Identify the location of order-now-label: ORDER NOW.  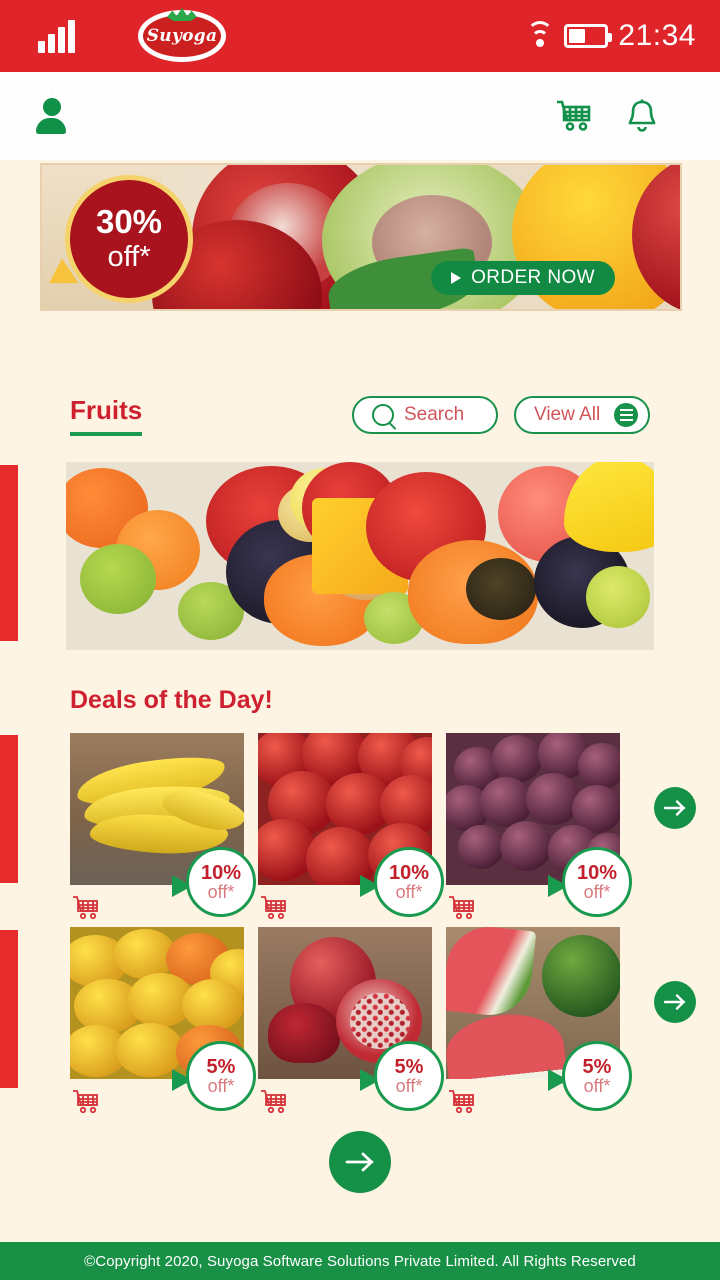
(533, 277).